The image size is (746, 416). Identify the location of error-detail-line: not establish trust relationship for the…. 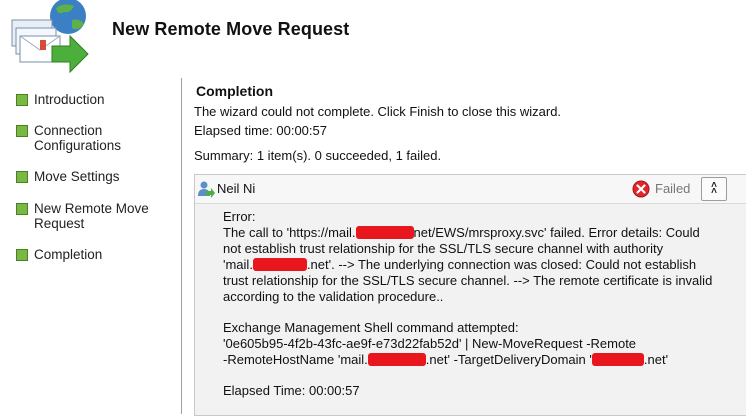
(443, 248).